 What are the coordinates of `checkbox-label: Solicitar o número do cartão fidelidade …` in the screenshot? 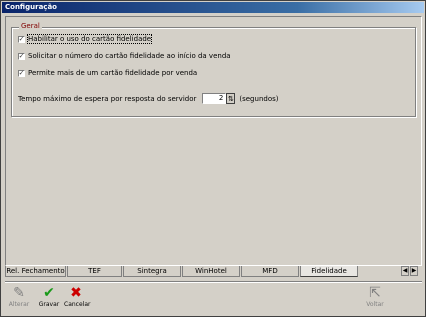 It's located at (129, 56).